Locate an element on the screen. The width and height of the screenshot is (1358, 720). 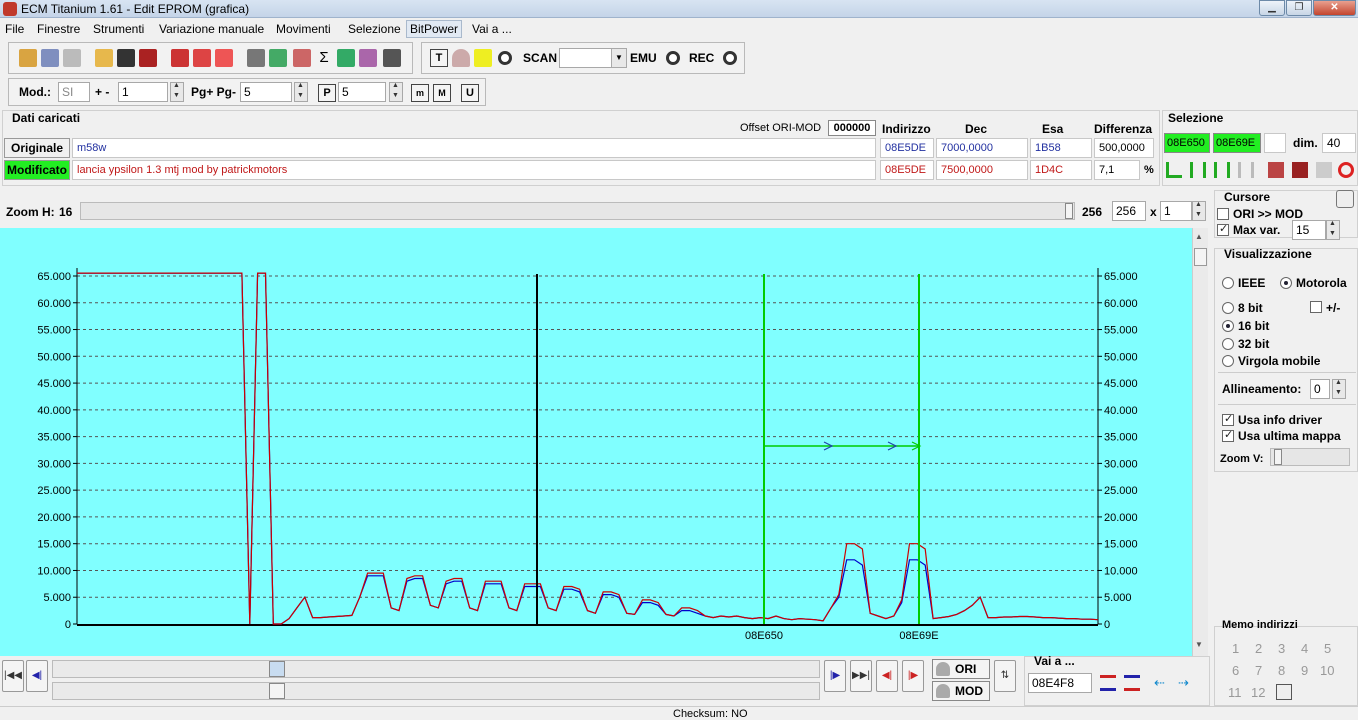
paste-disabled-icon is located at coordinates (1324, 170).